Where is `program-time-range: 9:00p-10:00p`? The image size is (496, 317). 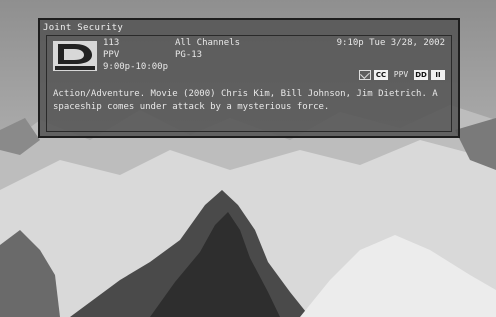 program-time-range: 9:00p-10:00p is located at coordinates (136, 67).